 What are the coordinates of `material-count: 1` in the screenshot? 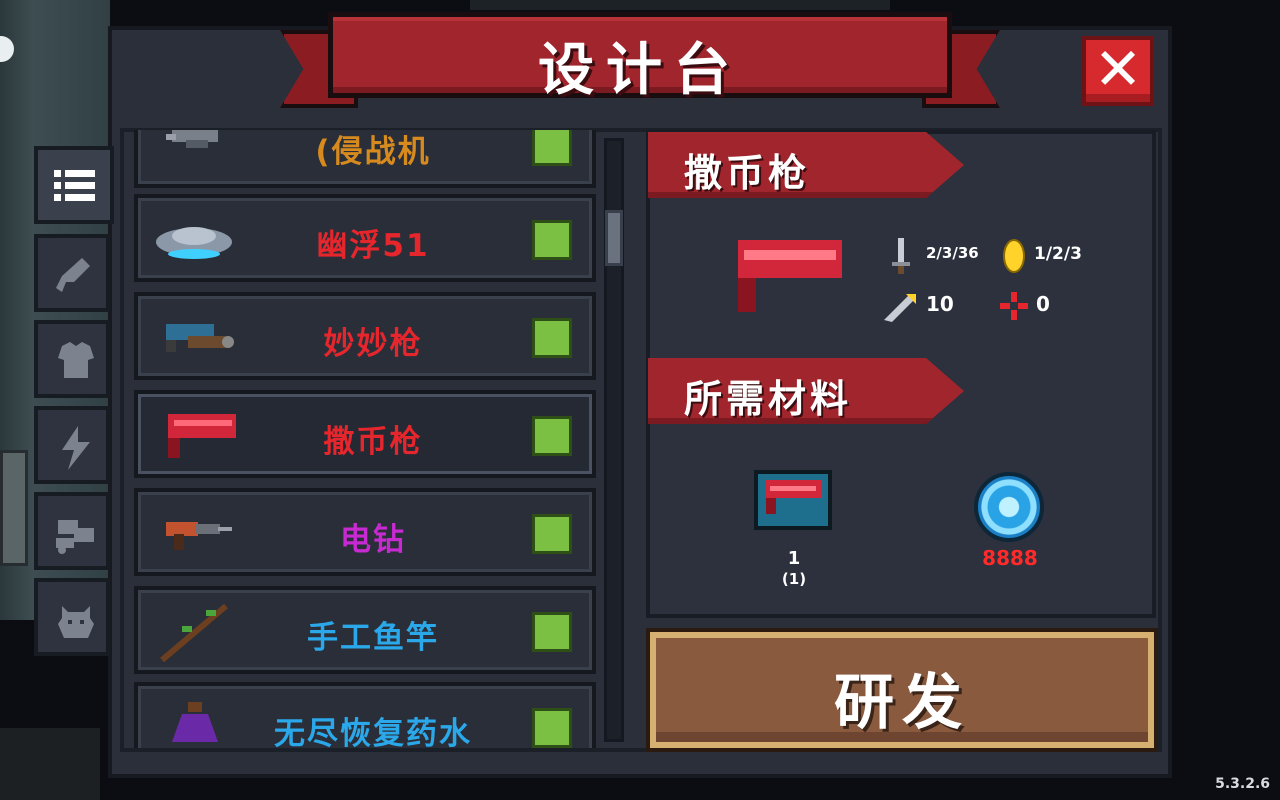 It's located at (794, 558).